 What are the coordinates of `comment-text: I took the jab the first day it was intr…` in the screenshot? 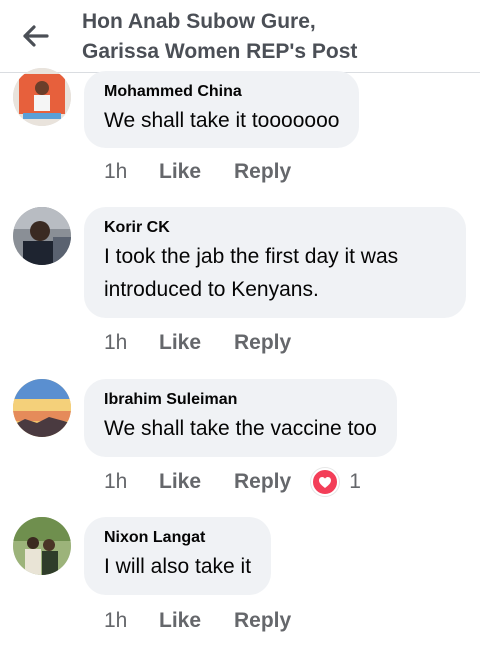 It's located at (275, 273).